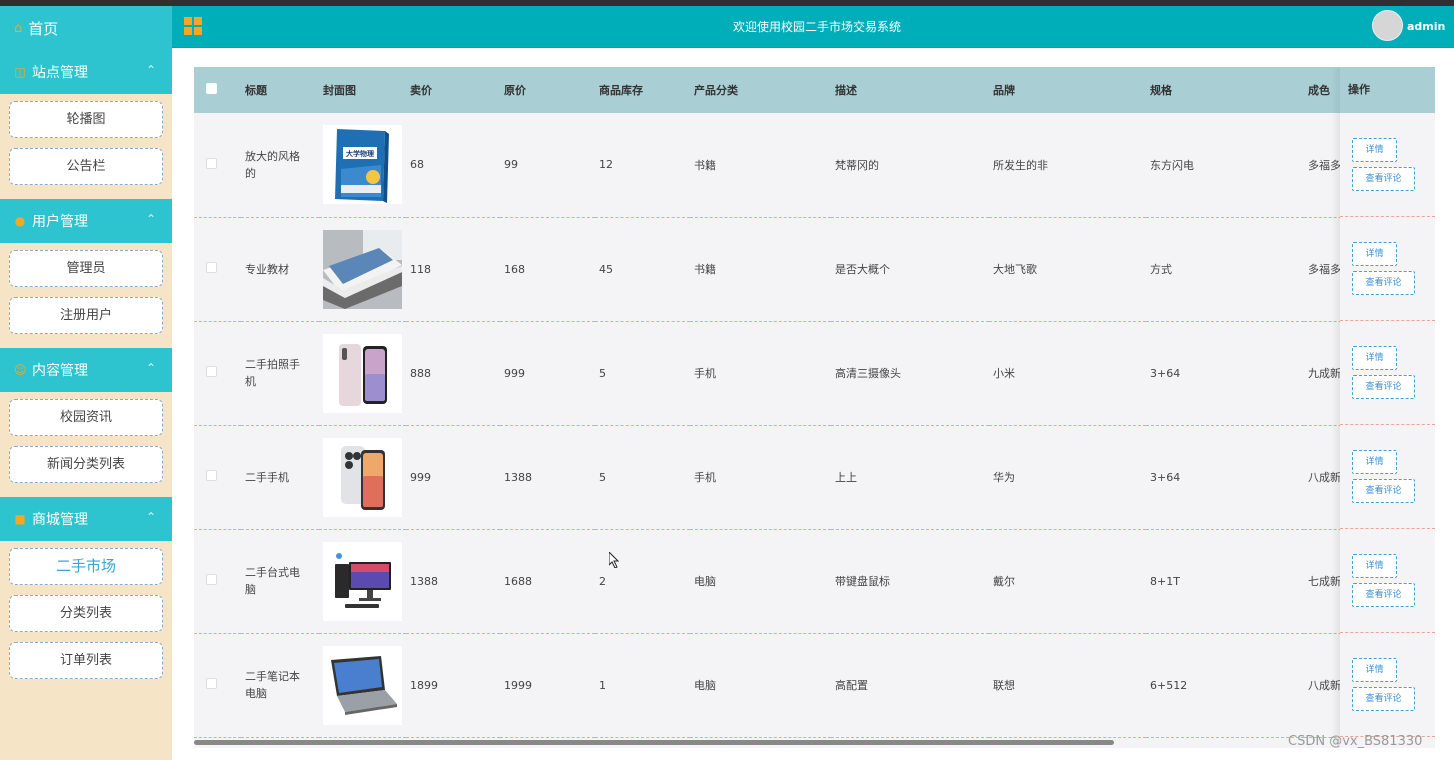  Describe the element at coordinates (86, 660) in the screenshot. I see `sidebar-item-order-list: 订单列表` at that location.